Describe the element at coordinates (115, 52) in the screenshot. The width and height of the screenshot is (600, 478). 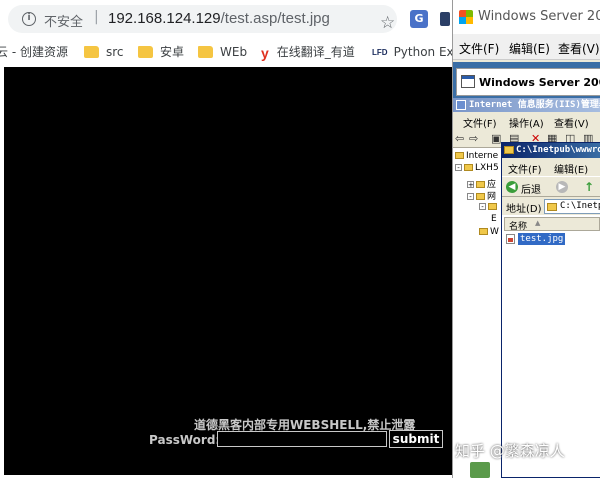
I see `bookmark-label: src` at that location.